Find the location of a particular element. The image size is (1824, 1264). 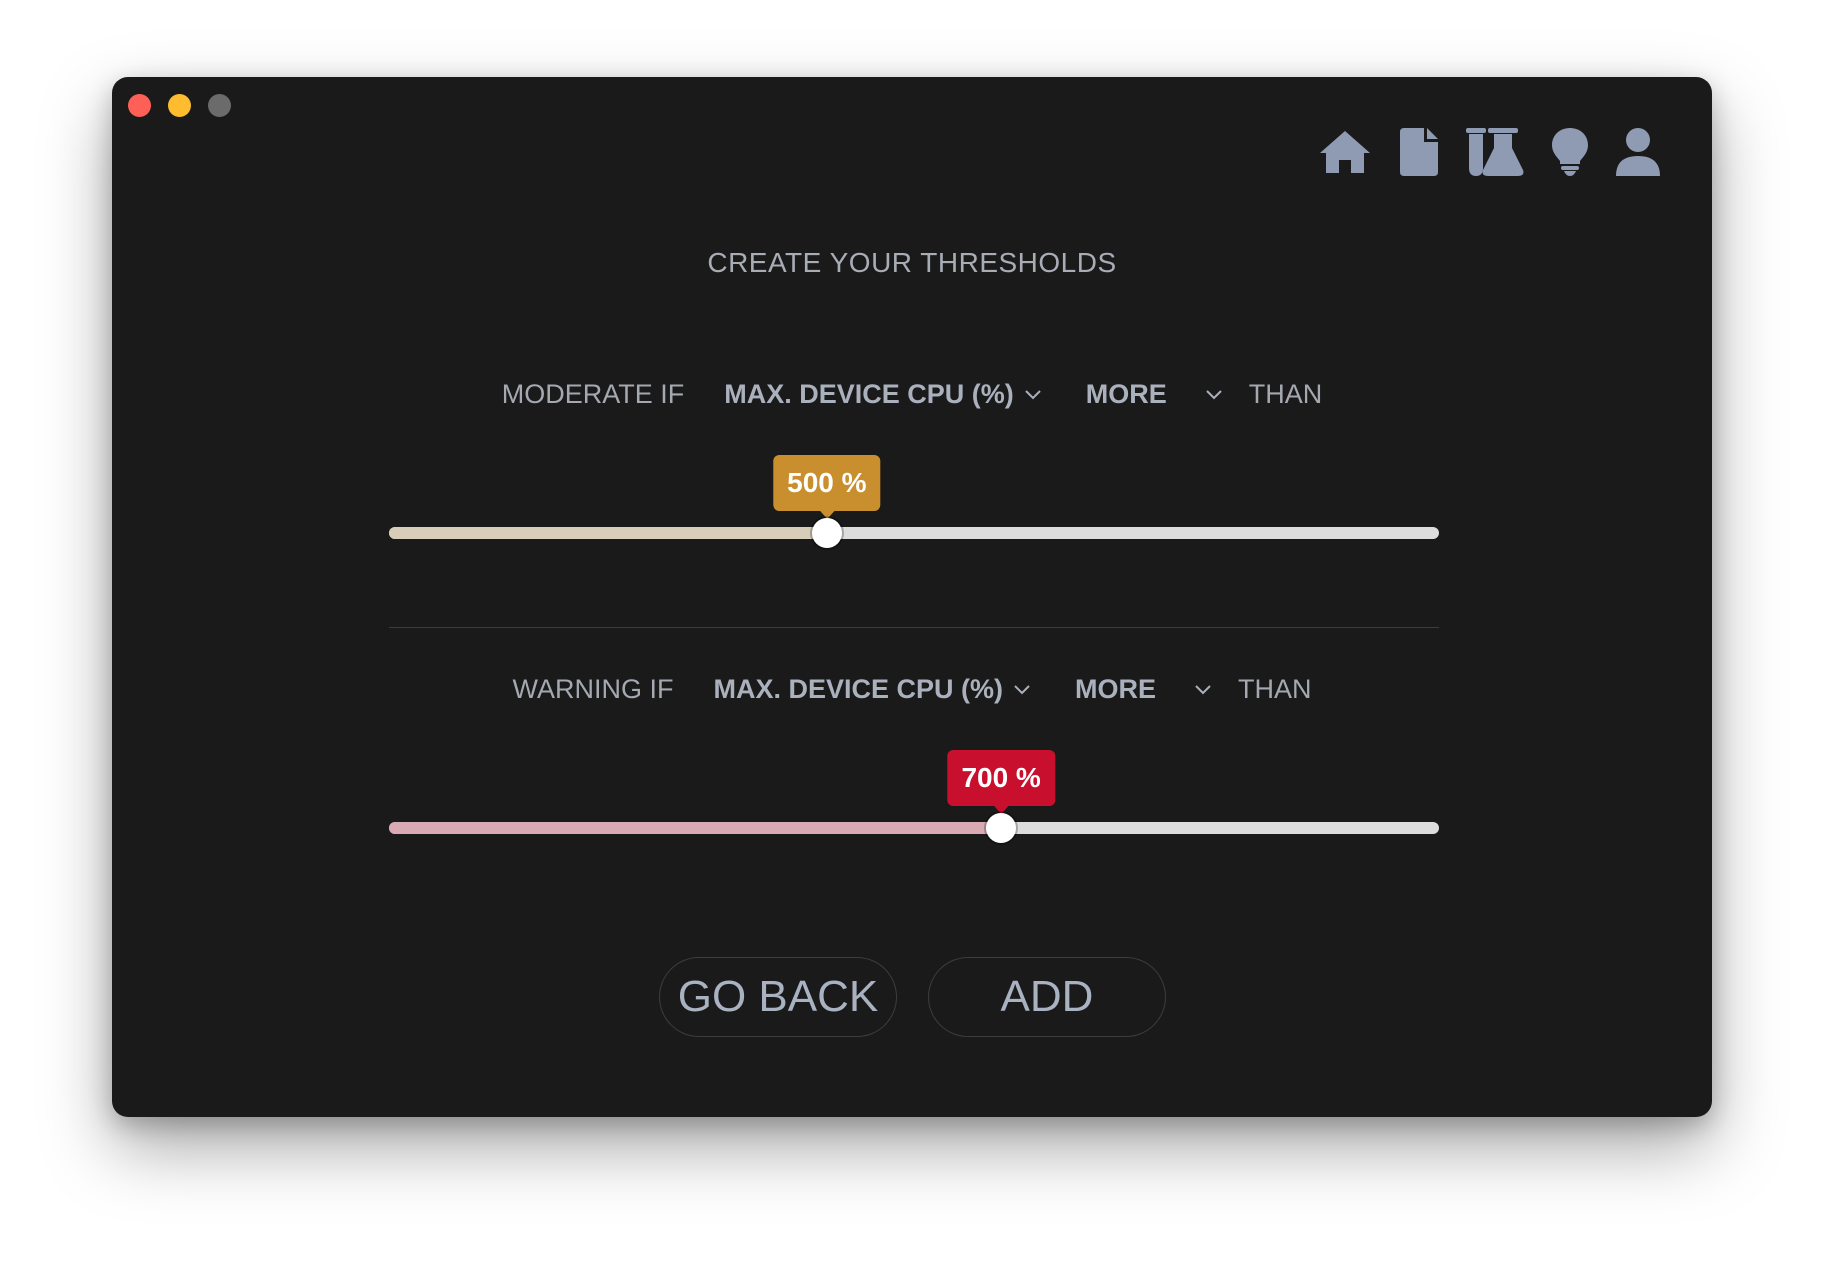

window-controls is located at coordinates (179, 105).